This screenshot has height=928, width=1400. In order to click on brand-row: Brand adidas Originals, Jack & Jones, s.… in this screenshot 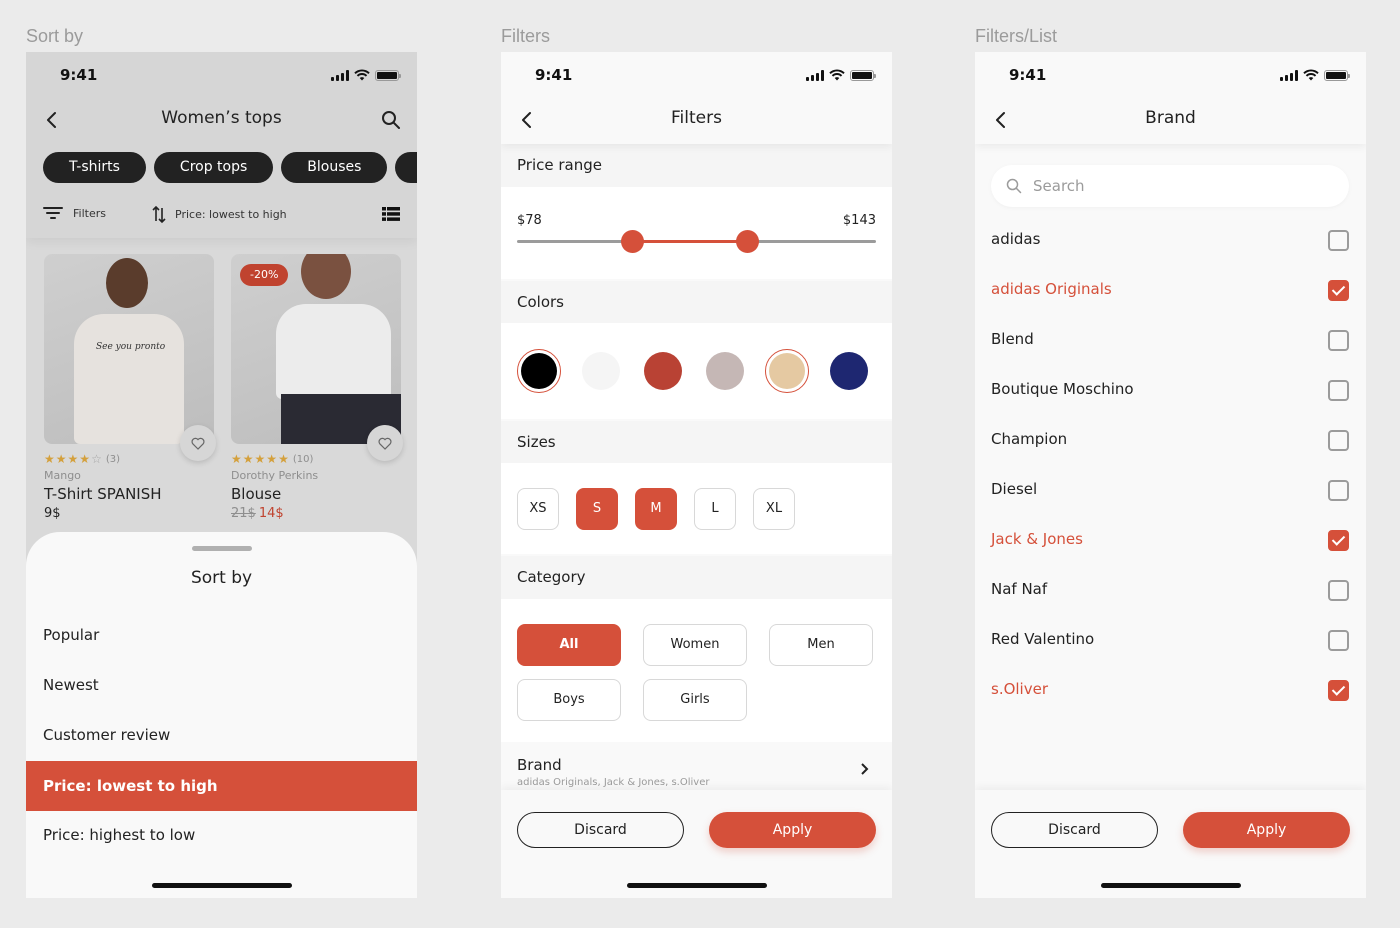, I will do `click(696, 769)`.